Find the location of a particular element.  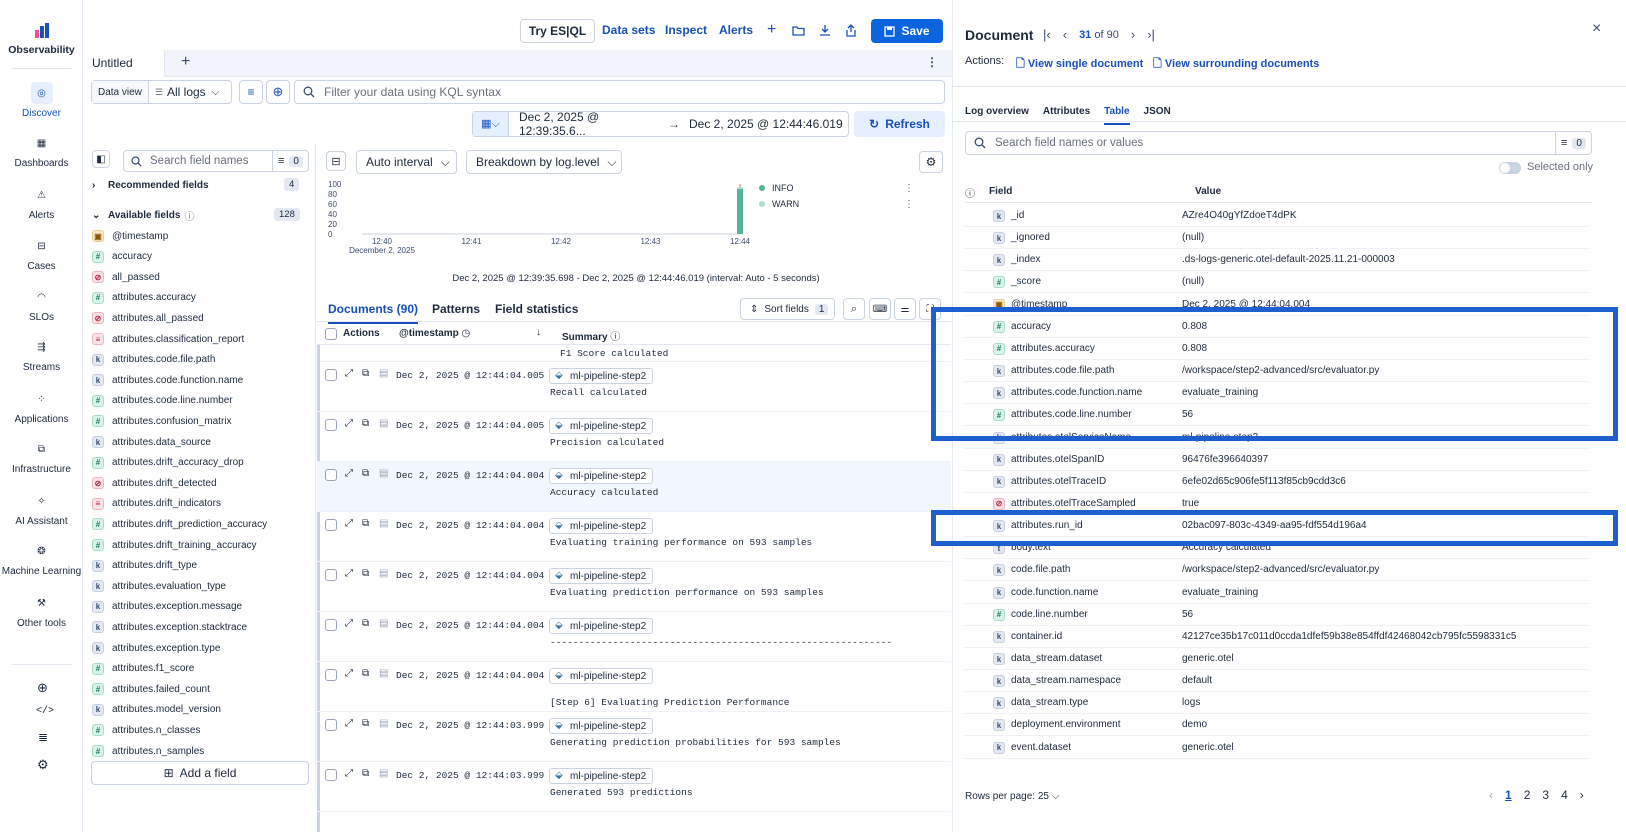

page-3: 3 is located at coordinates (1545, 795).